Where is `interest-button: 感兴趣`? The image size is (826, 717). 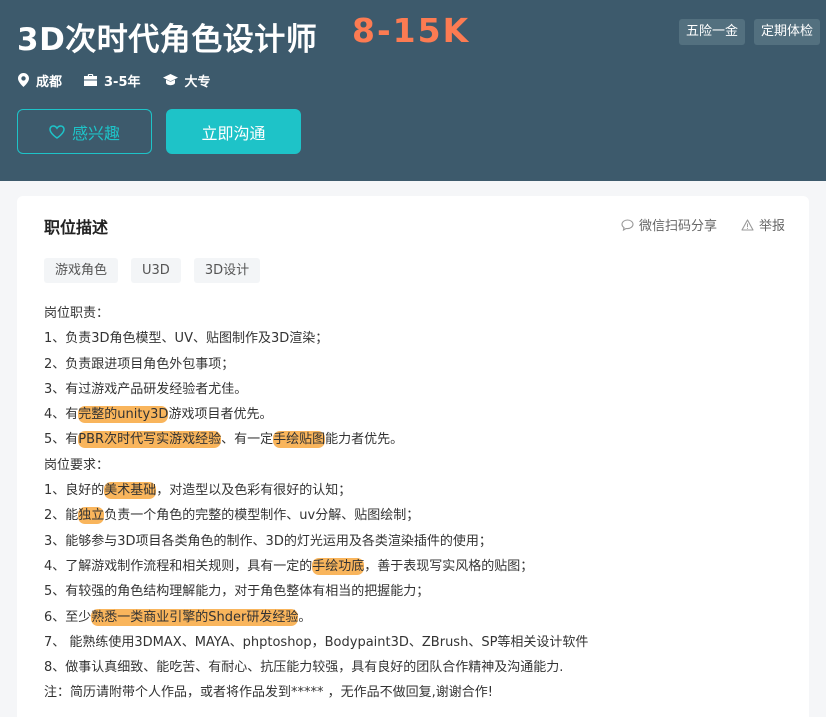 interest-button: 感兴趣 is located at coordinates (84, 131).